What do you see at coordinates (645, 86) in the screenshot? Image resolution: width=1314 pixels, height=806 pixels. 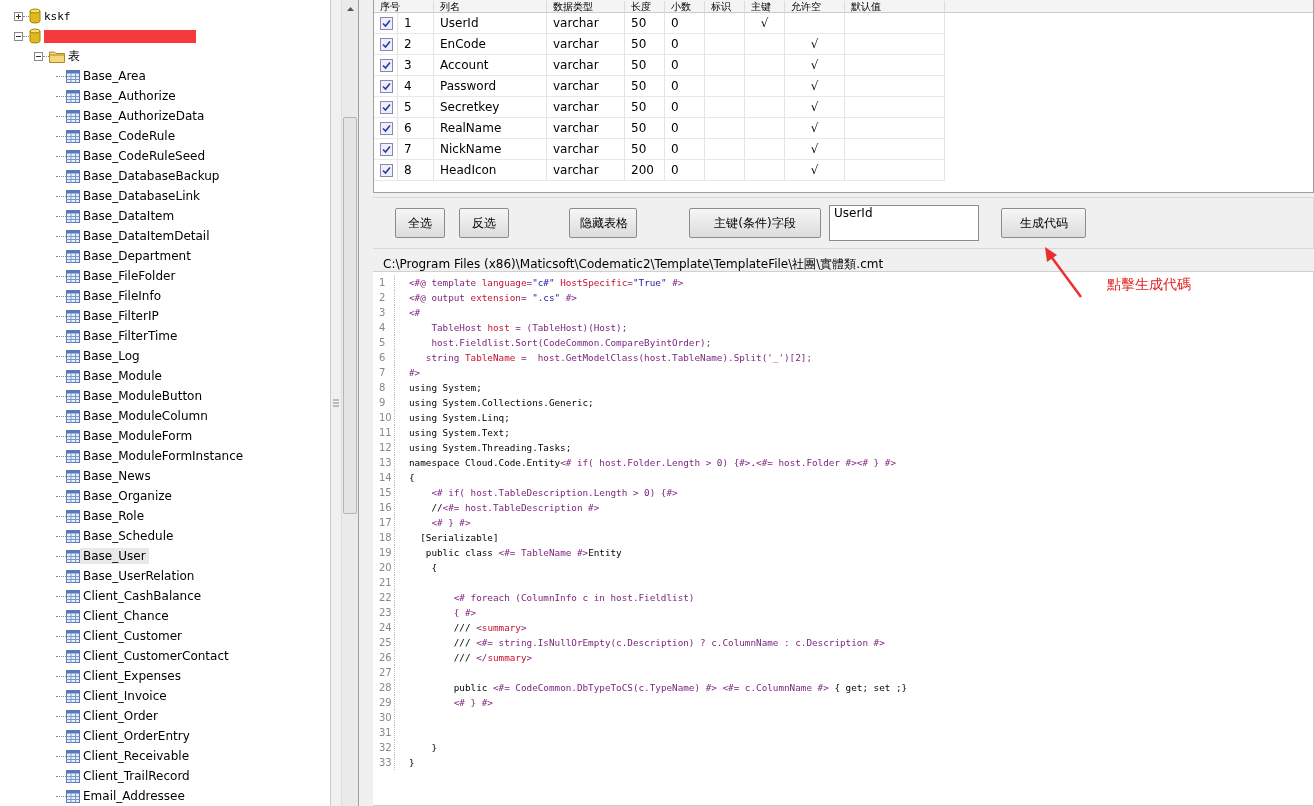 I see `table-cell: 50` at bounding box center [645, 86].